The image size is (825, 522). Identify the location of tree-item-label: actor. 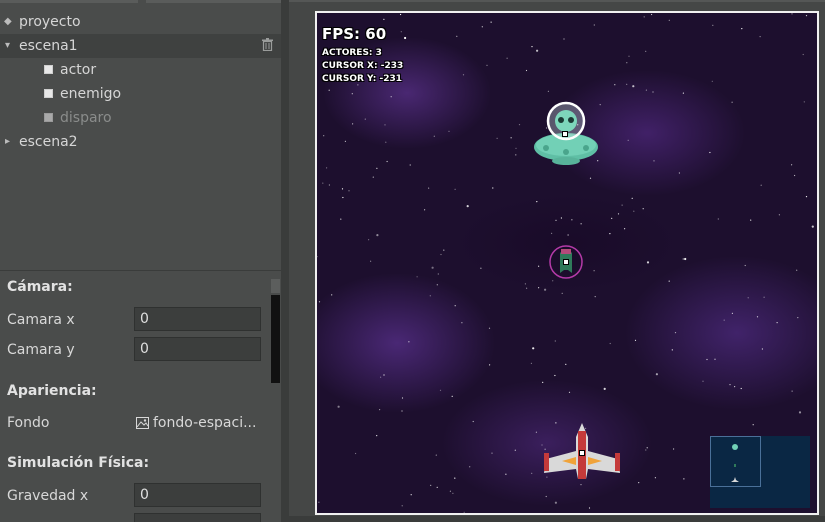
(78, 70).